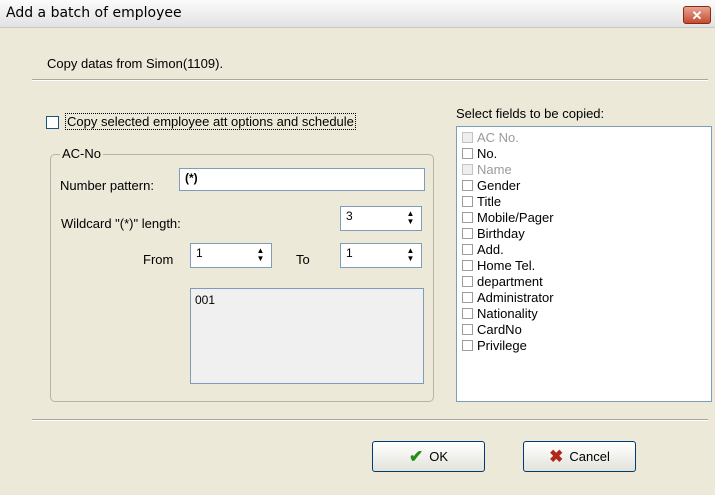 This screenshot has width=715, height=495. What do you see at coordinates (357, 14) in the screenshot?
I see `title-bar: Add a batch of employee ✕` at bounding box center [357, 14].